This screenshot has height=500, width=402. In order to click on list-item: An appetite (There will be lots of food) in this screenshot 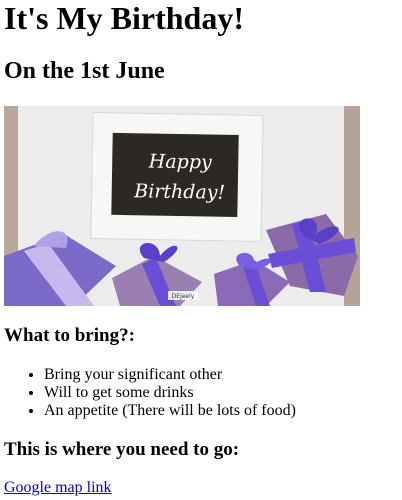, I will do `click(170, 411)`.